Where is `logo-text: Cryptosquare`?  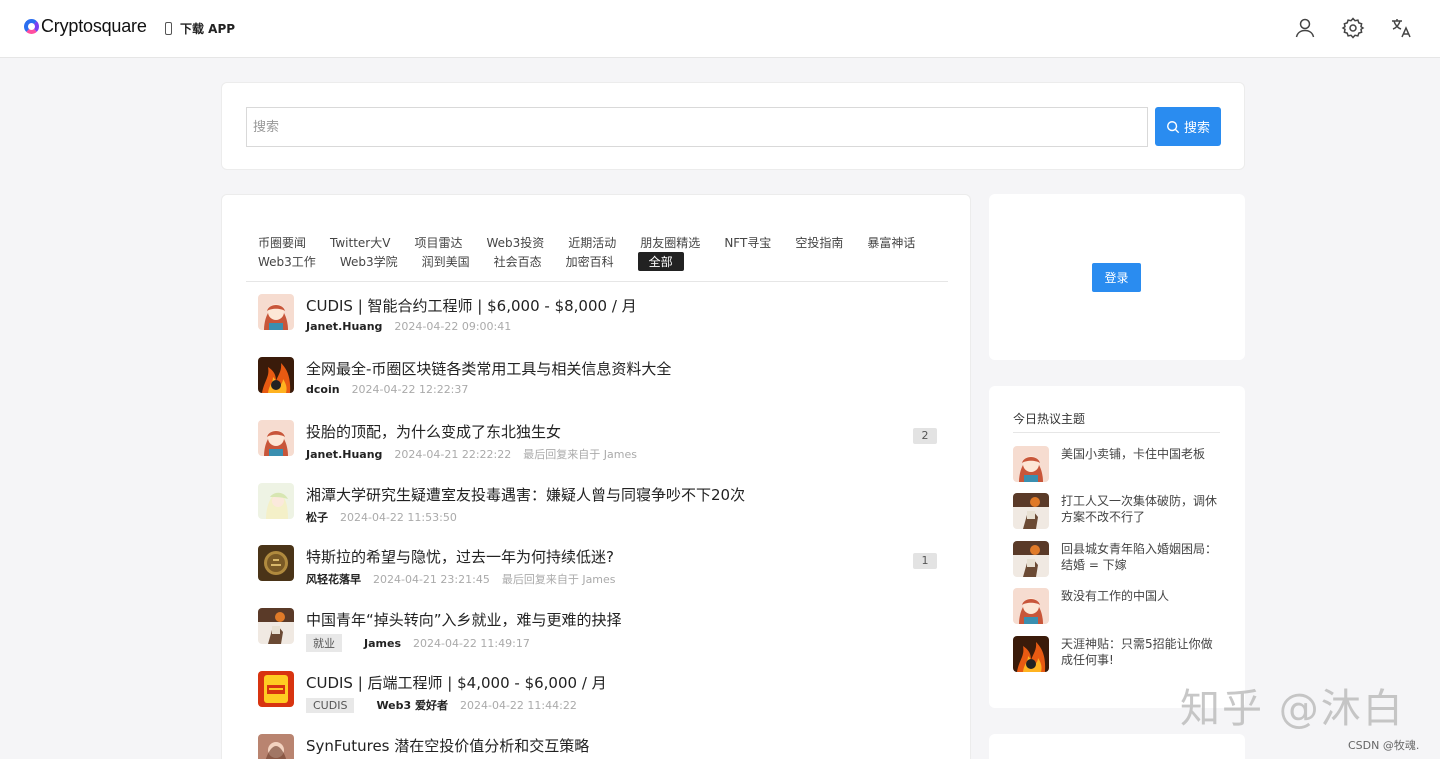
logo-text: Cryptosquare is located at coordinates (94, 26).